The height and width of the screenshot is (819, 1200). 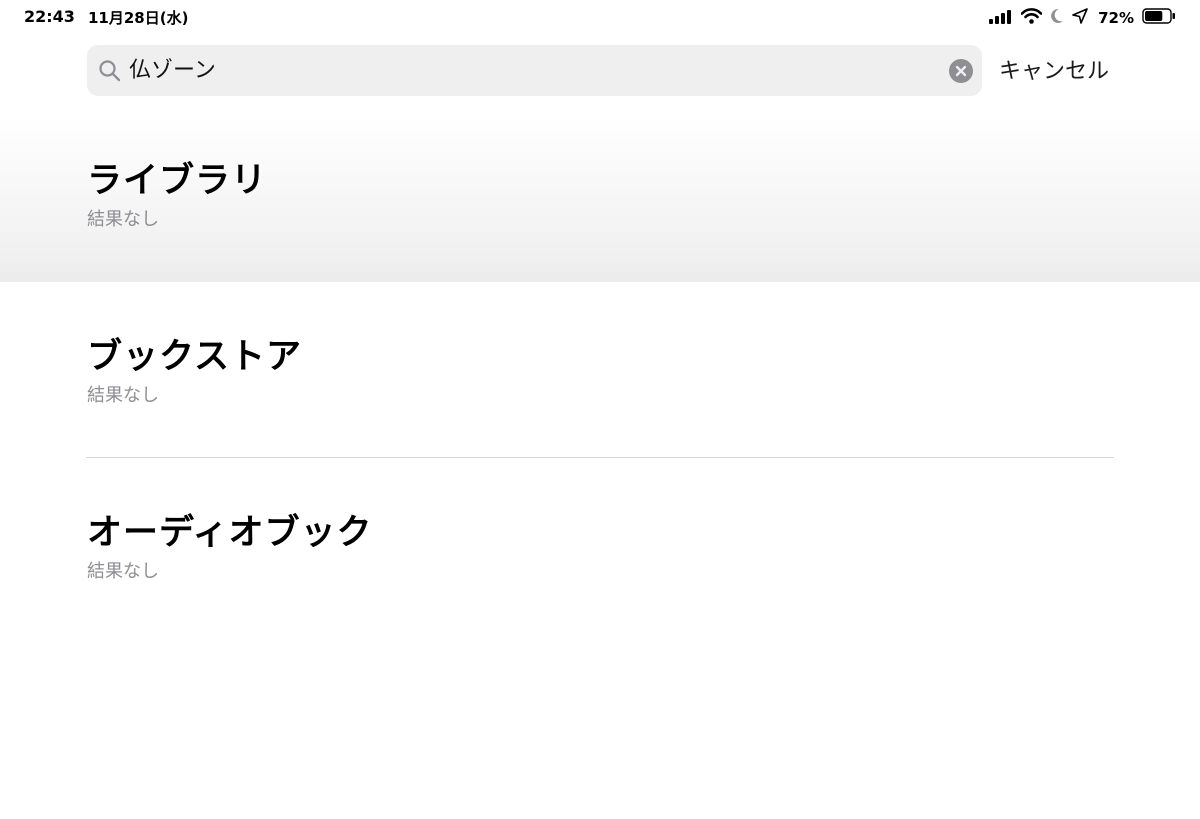 I want to click on search-header: 仏ゾーン キャンセル, so click(x=600, y=76).